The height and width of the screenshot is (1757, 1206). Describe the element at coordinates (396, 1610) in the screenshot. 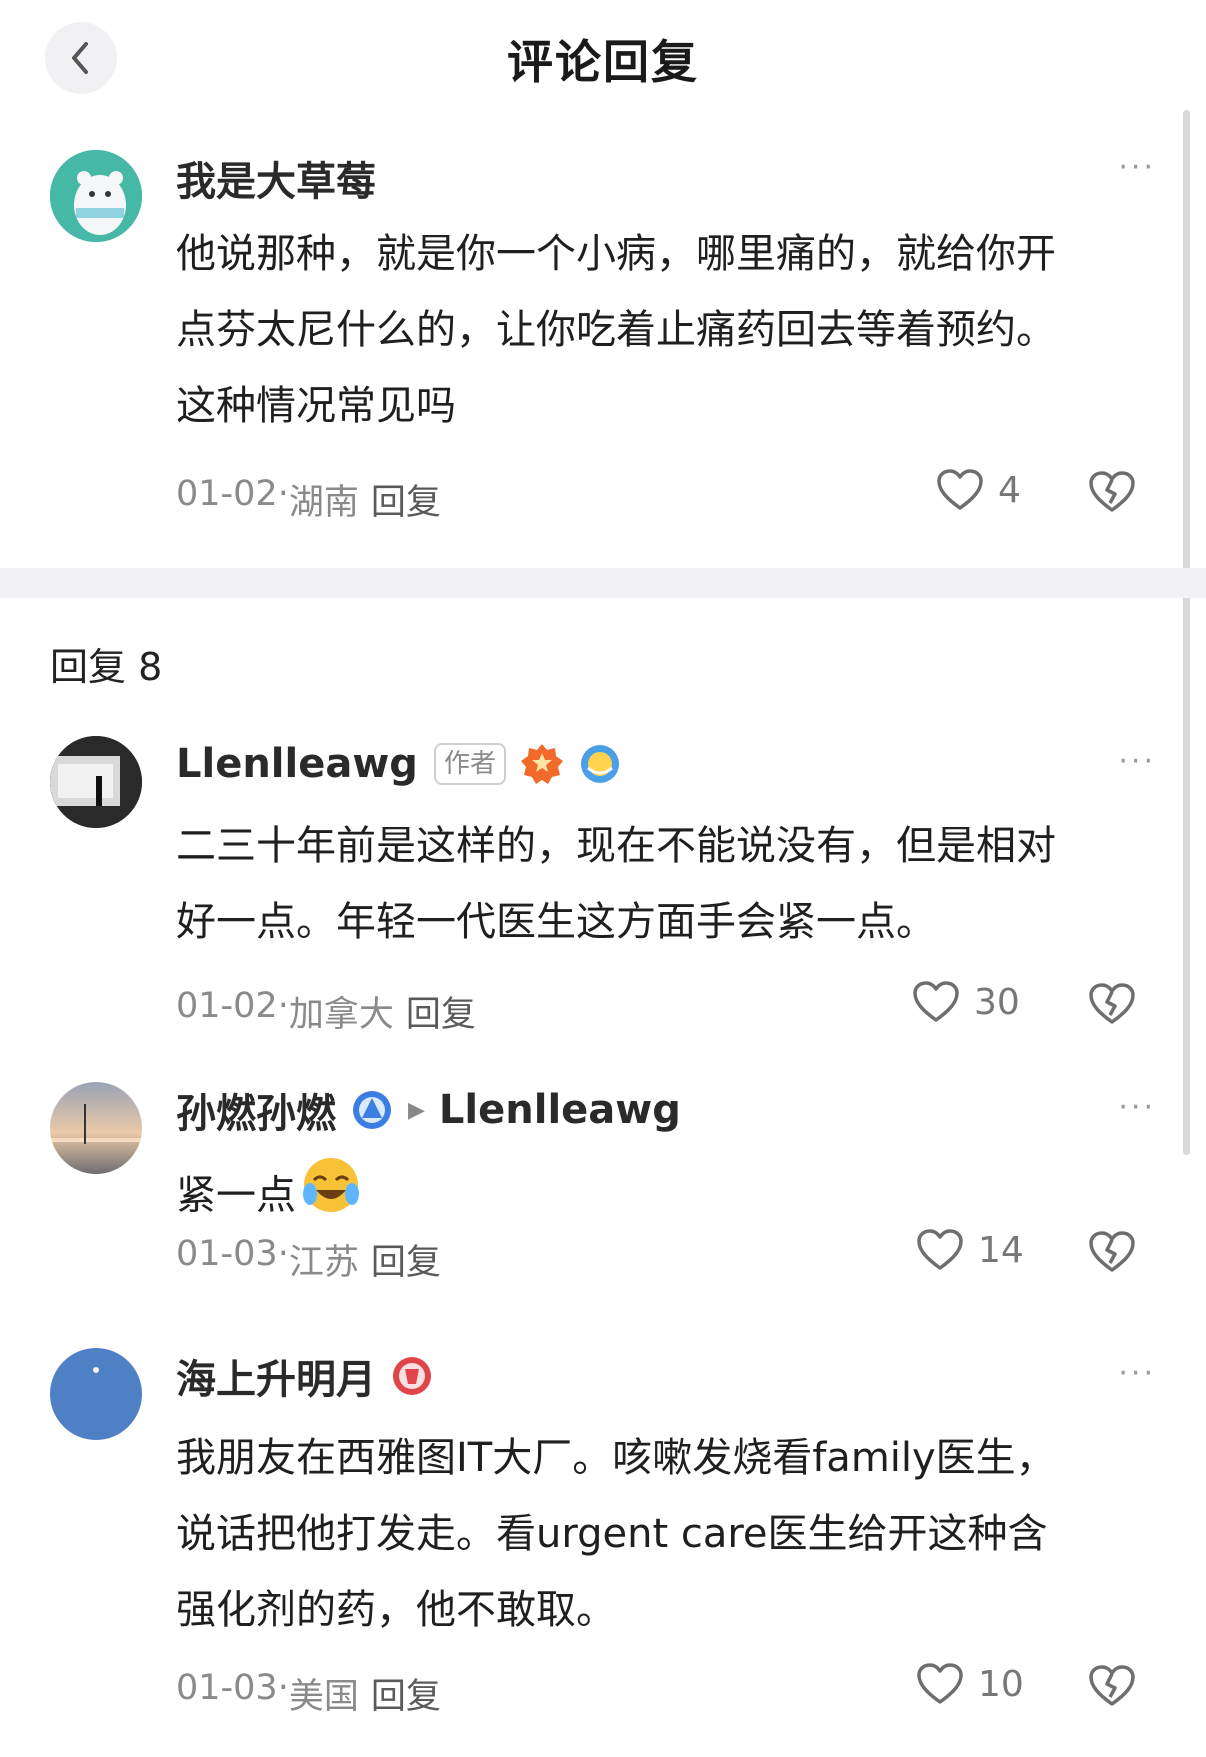

I see `comment-line: 强化剂的药，他不敢取。` at that location.